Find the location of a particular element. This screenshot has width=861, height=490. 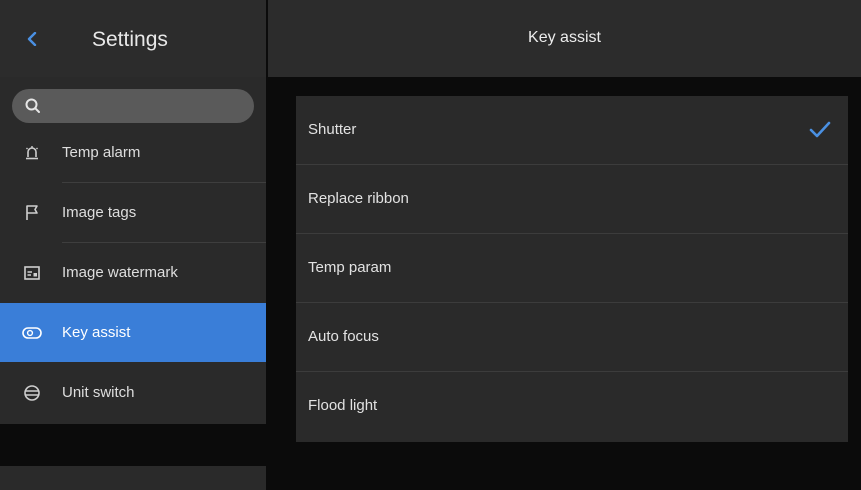

main-header: Key assist is located at coordinates (564, 38).